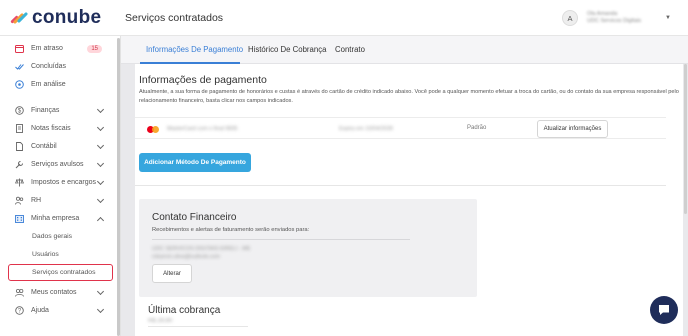 The height and width of the screenshot is (336, 688). What do you see at coordinates (58, 84) in the screenshot?
I see `sidebar-item-em-analise: Em análise` at bounding box center [58, 84].